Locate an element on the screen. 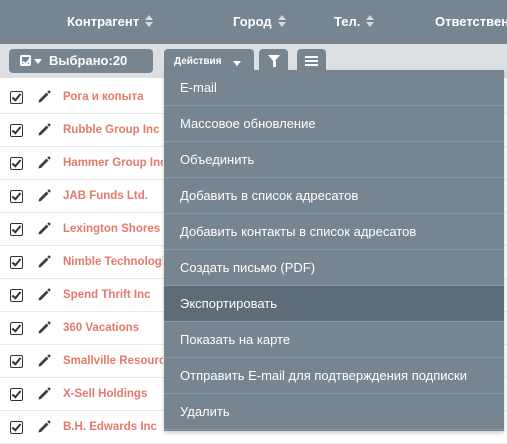 The width and height of the screenshot is (507, 444). menu-item: Удалить is located at coordinates (334, 412).